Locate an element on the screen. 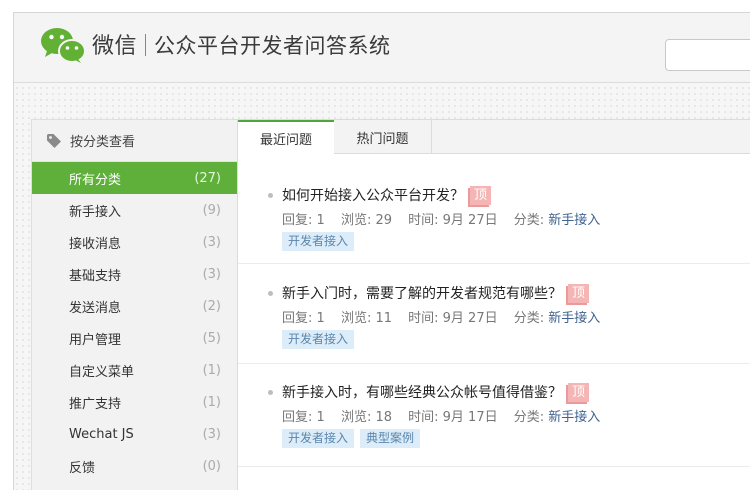 The image size is (750, 500). question-title-text: 如何开始接入公众平台开发？ is located at coordinates (373, 196).